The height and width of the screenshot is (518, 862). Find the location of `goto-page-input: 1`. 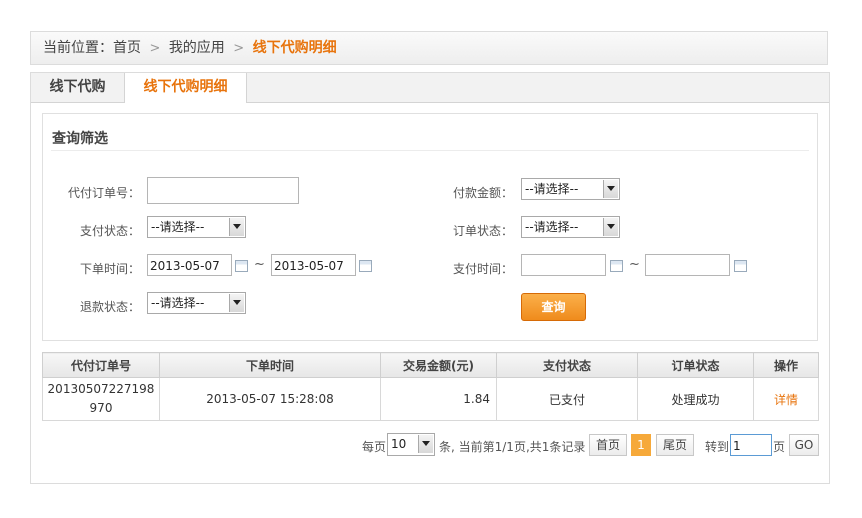

goto-page-input: 1 is located at coordinates (751, 445).